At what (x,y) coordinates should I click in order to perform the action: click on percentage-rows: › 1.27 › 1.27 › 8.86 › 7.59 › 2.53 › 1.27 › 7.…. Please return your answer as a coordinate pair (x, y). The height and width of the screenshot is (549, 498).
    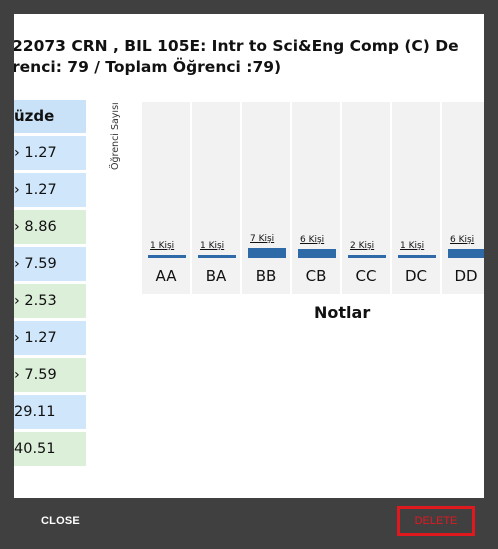
    Looking at the image, I should click on (50, 301).